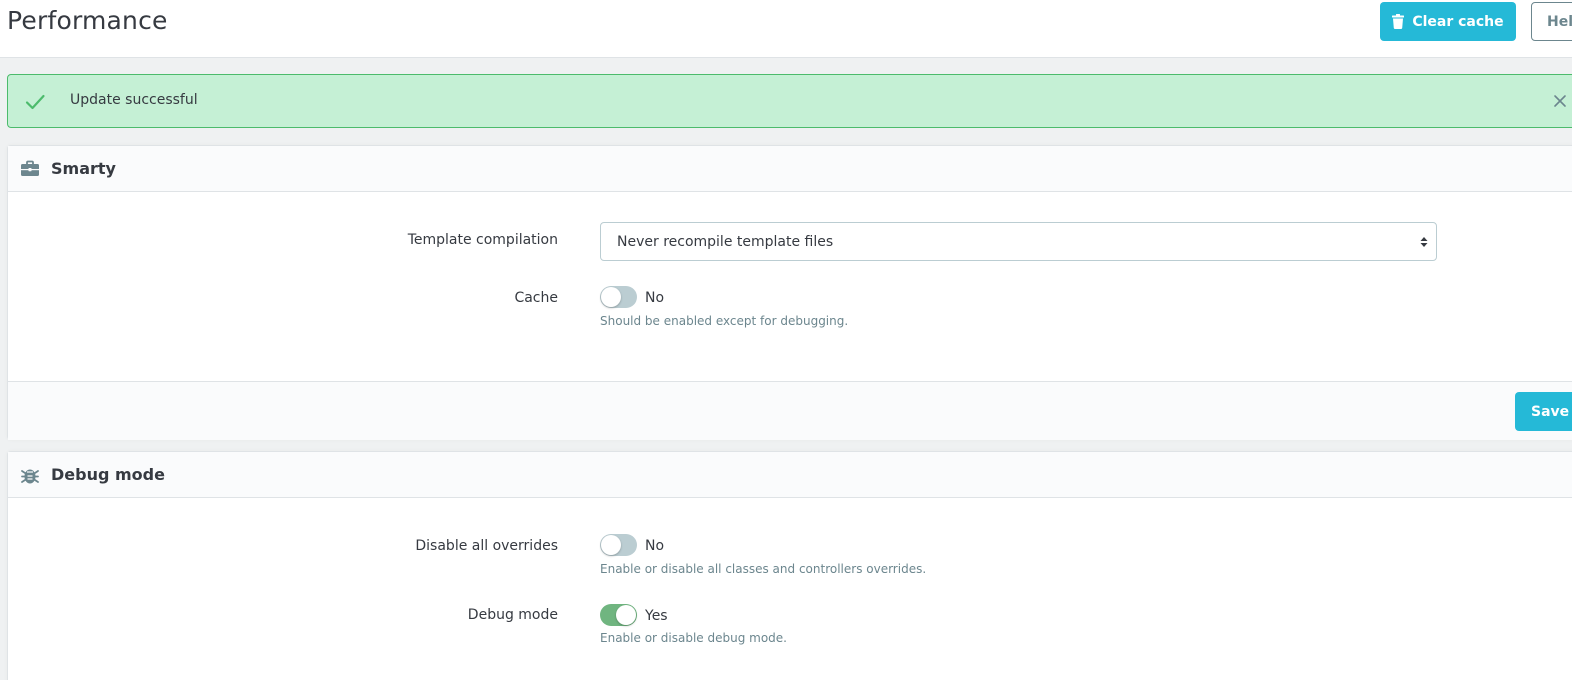  Describe the element at coordinates (512, 615) in the screenshot. I see `debug-mode-label: Debug mode` at that location.